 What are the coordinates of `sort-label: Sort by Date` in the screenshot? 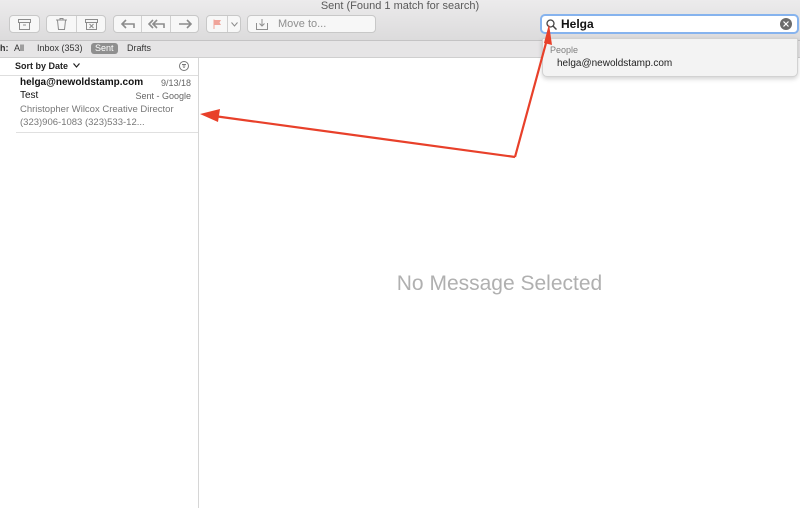 It's located at (42, 66).